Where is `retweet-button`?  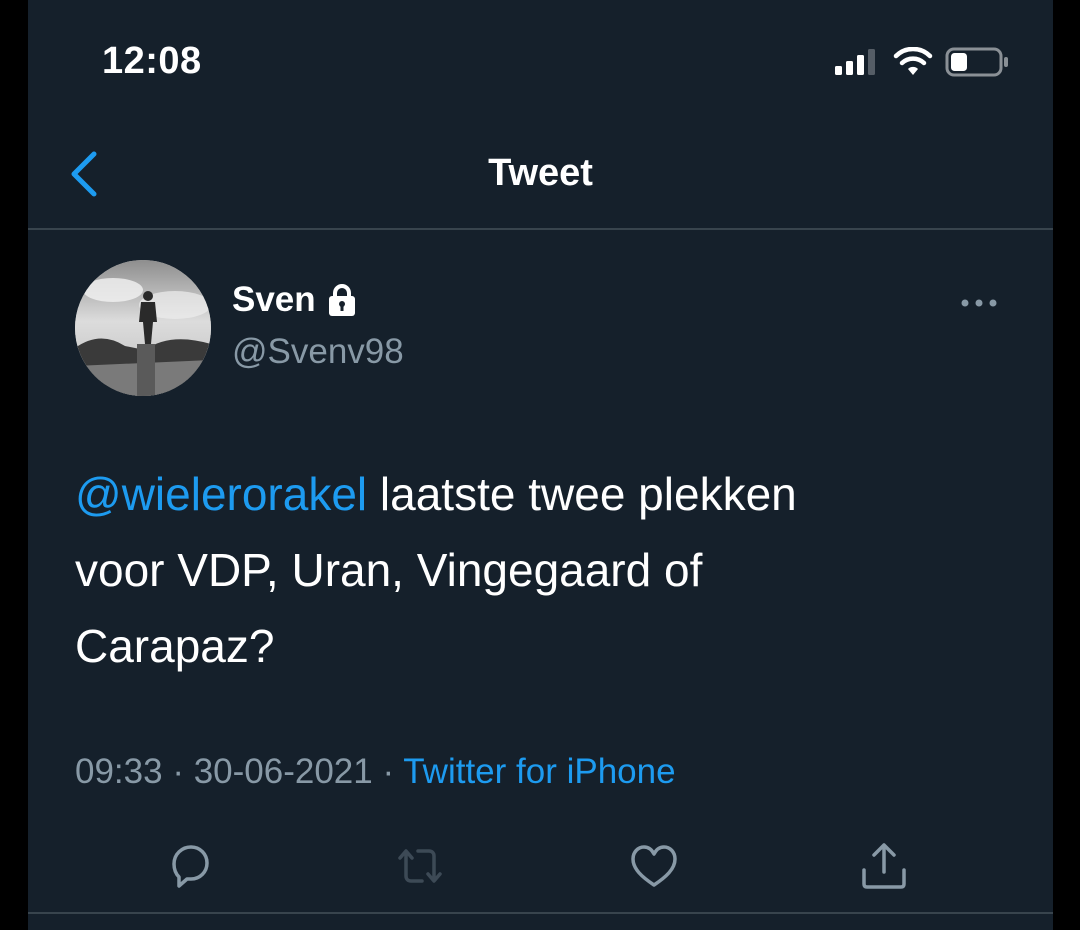
retweet-button is located at coordinates (420, 866).